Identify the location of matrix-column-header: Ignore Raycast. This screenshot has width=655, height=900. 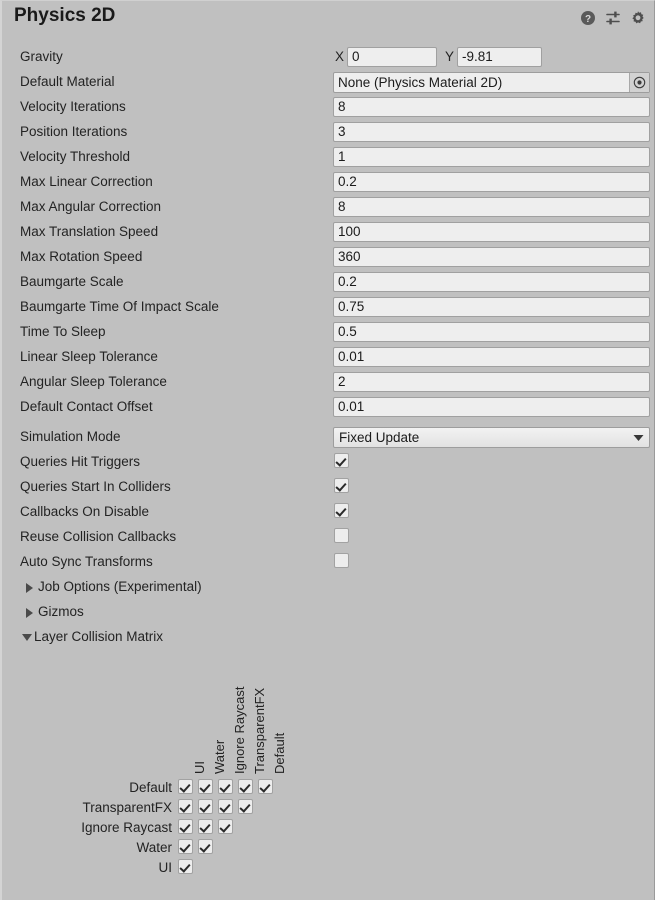
(239, 730).